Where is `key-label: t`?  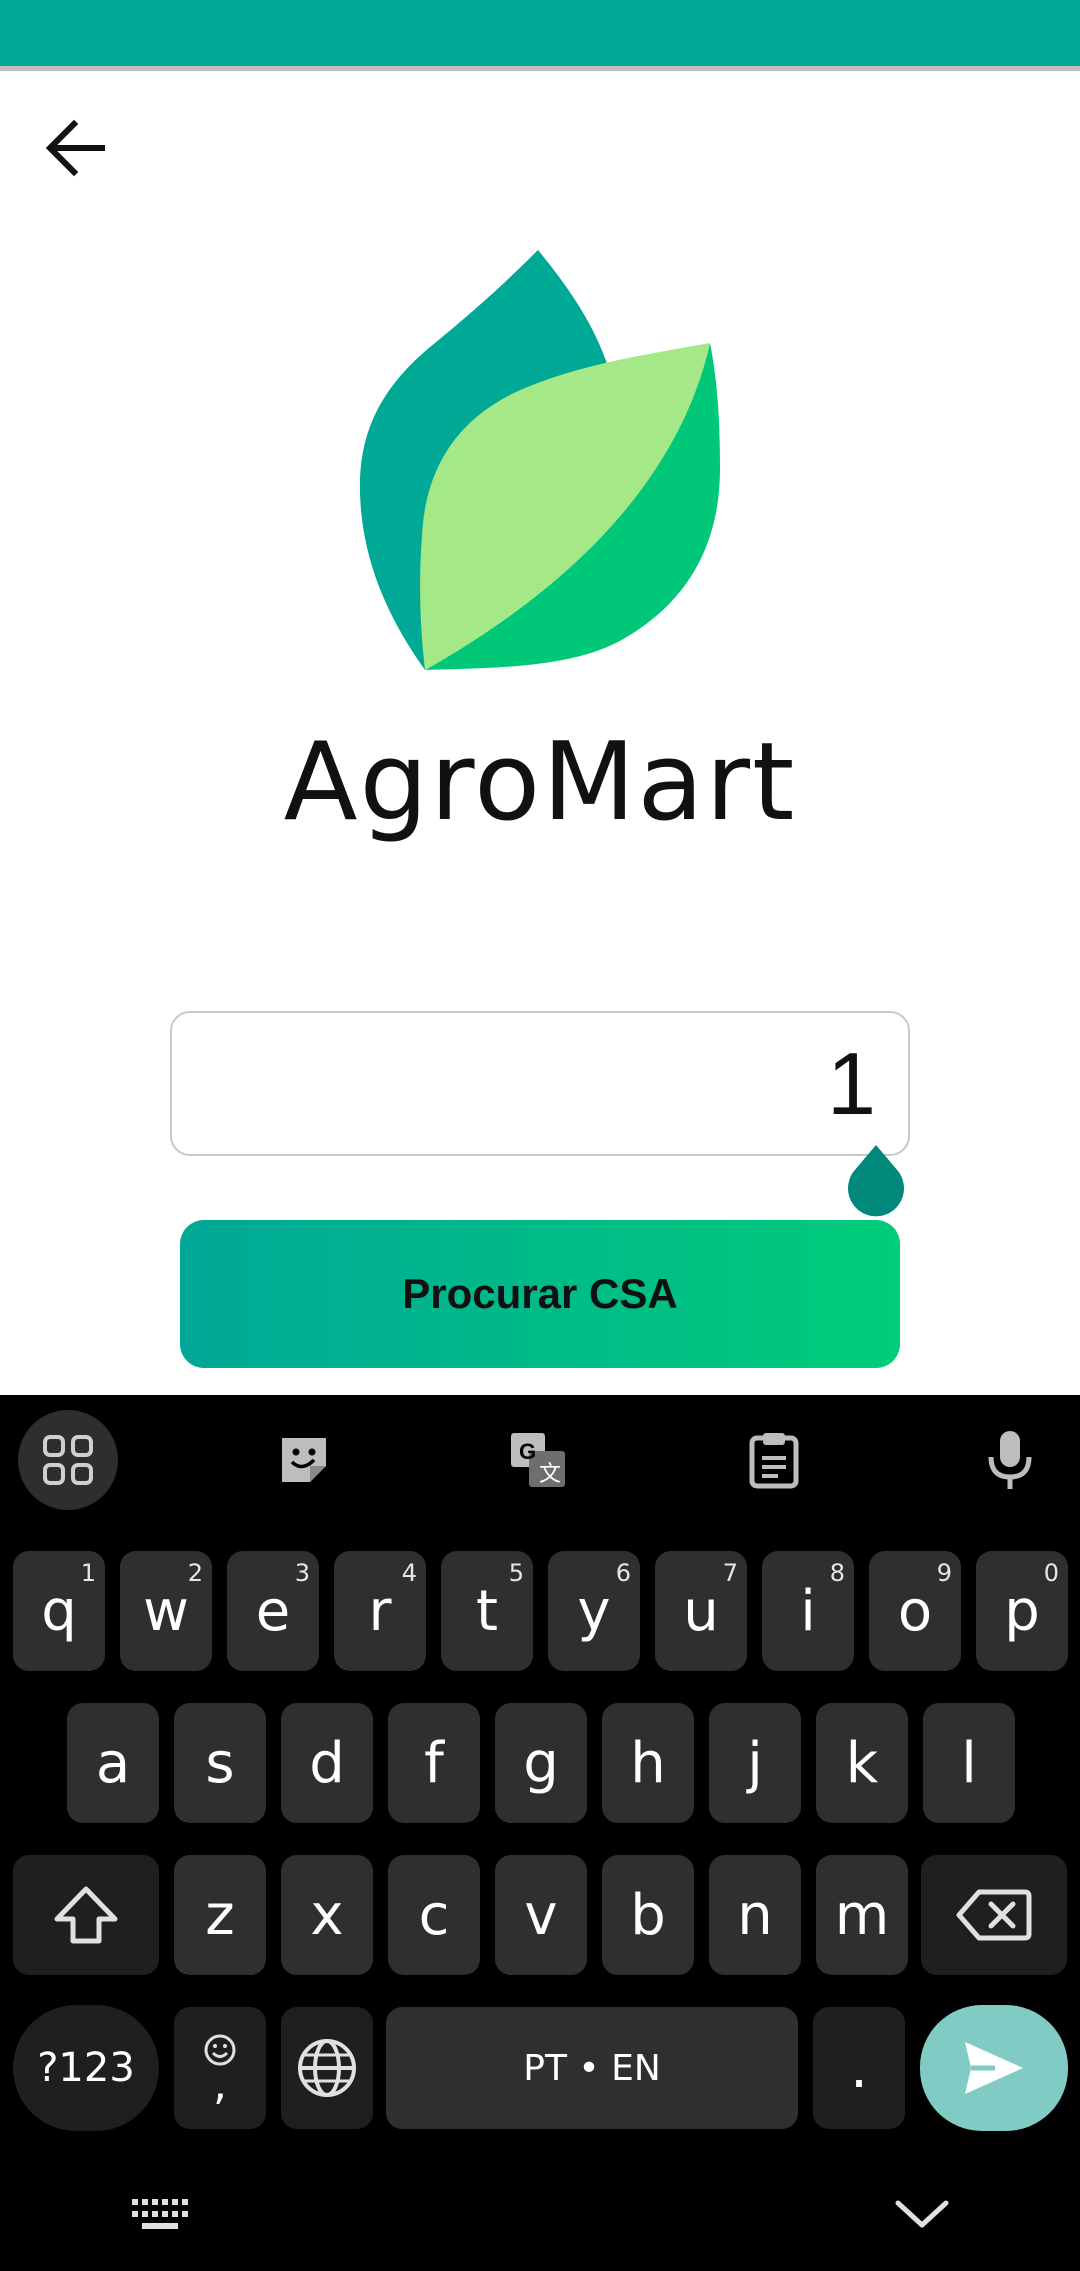
key-label: t is located at coordinates (487, 1611).